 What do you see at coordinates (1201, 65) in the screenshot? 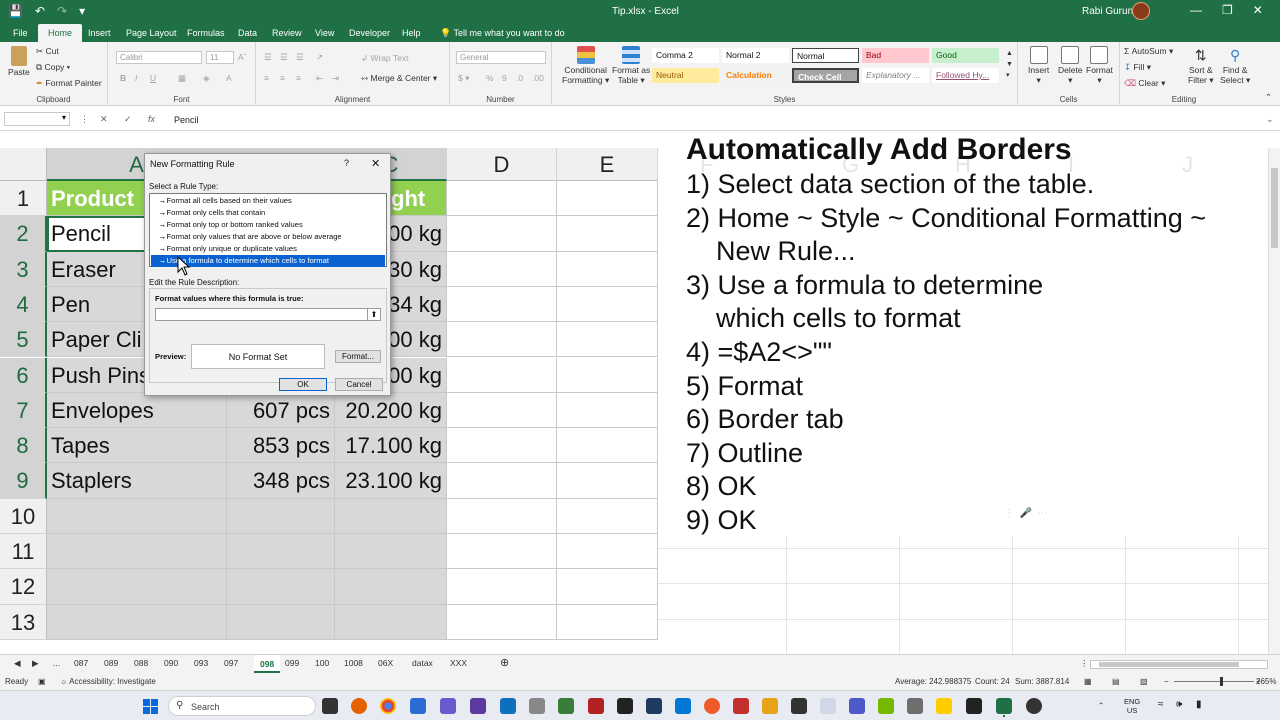
I see `sort-filter-button: ⇅ Sort & Filter ▾` at bounding box center [1201, 65].